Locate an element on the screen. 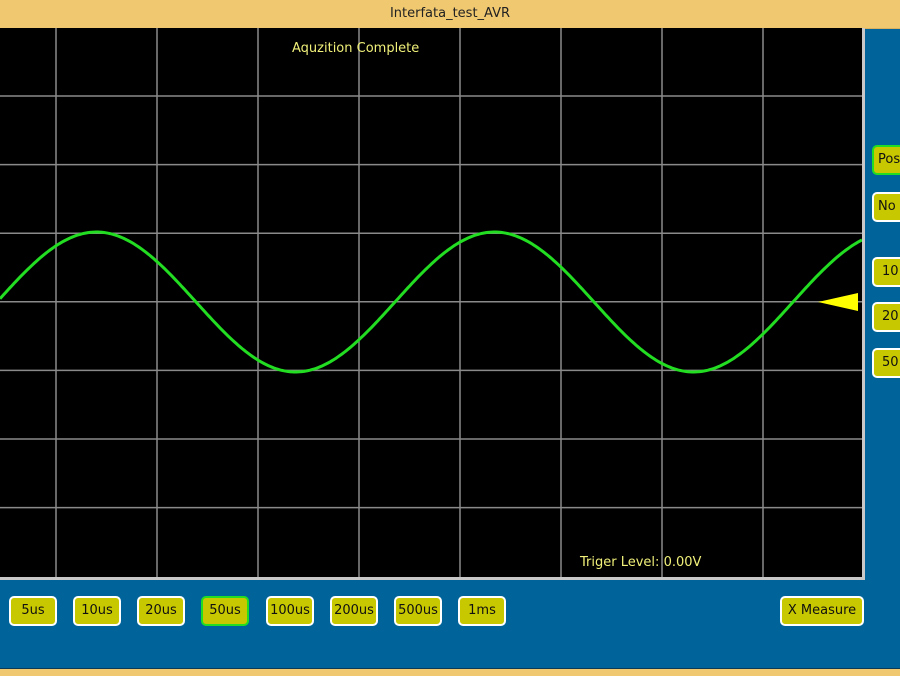  trigger-level-readout: Triger Level: 0.00V is located at coordinates (640, 562).